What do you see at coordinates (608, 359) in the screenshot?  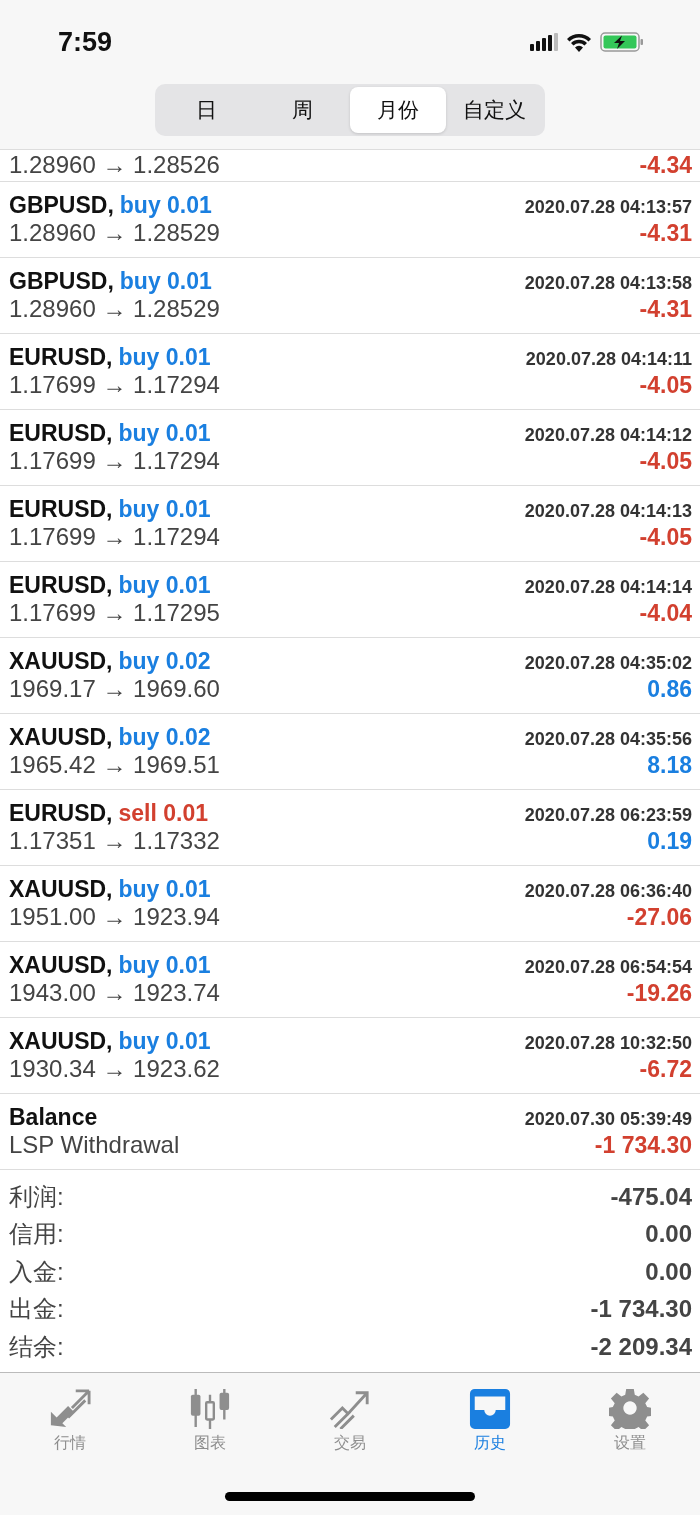 I see `deal-time: 2020.07.28 04:14:11` at bounding box center [608, 359].